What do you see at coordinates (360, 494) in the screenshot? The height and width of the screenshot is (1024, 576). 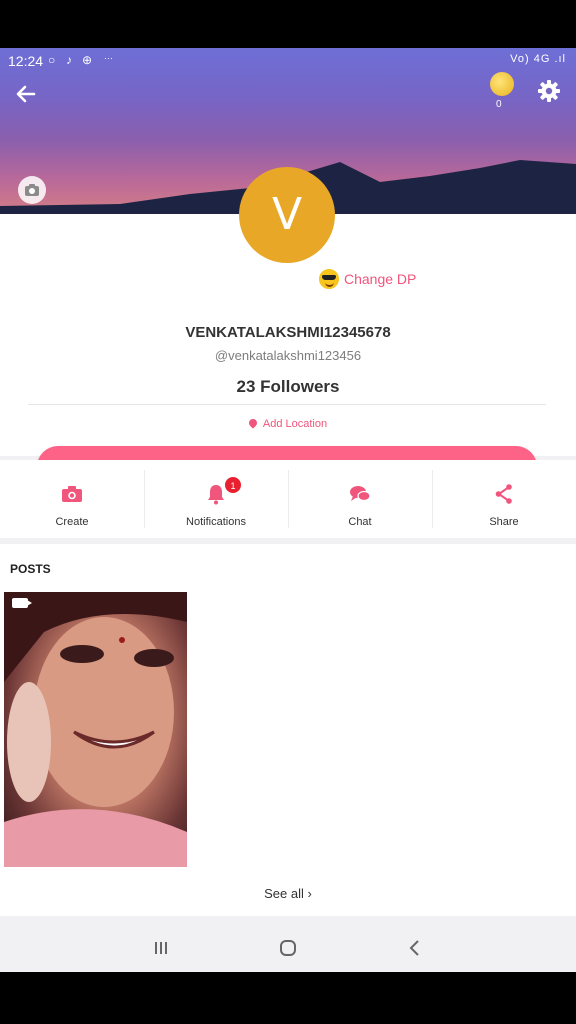 I see `chat-icon` at bounding box center [360, 494].